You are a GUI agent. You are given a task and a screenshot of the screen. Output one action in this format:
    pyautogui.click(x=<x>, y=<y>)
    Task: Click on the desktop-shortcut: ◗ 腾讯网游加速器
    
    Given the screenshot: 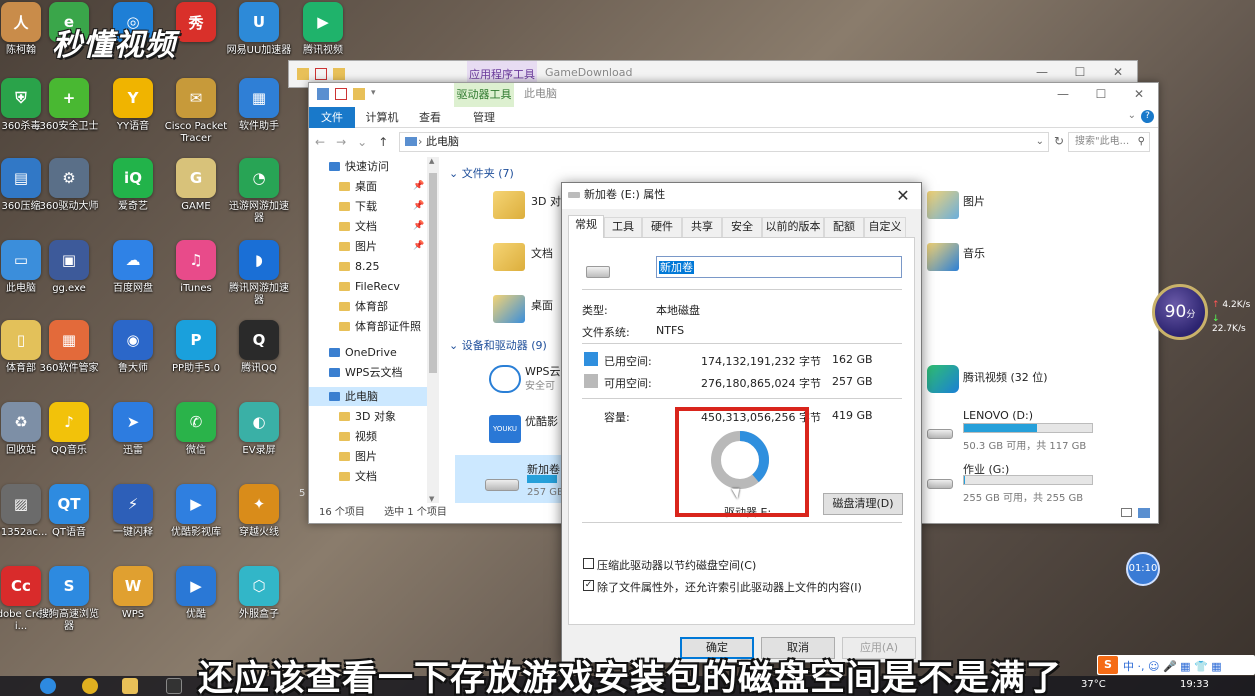 What is the action you would take?
    pyautogui.click(x=259, y=273)
    